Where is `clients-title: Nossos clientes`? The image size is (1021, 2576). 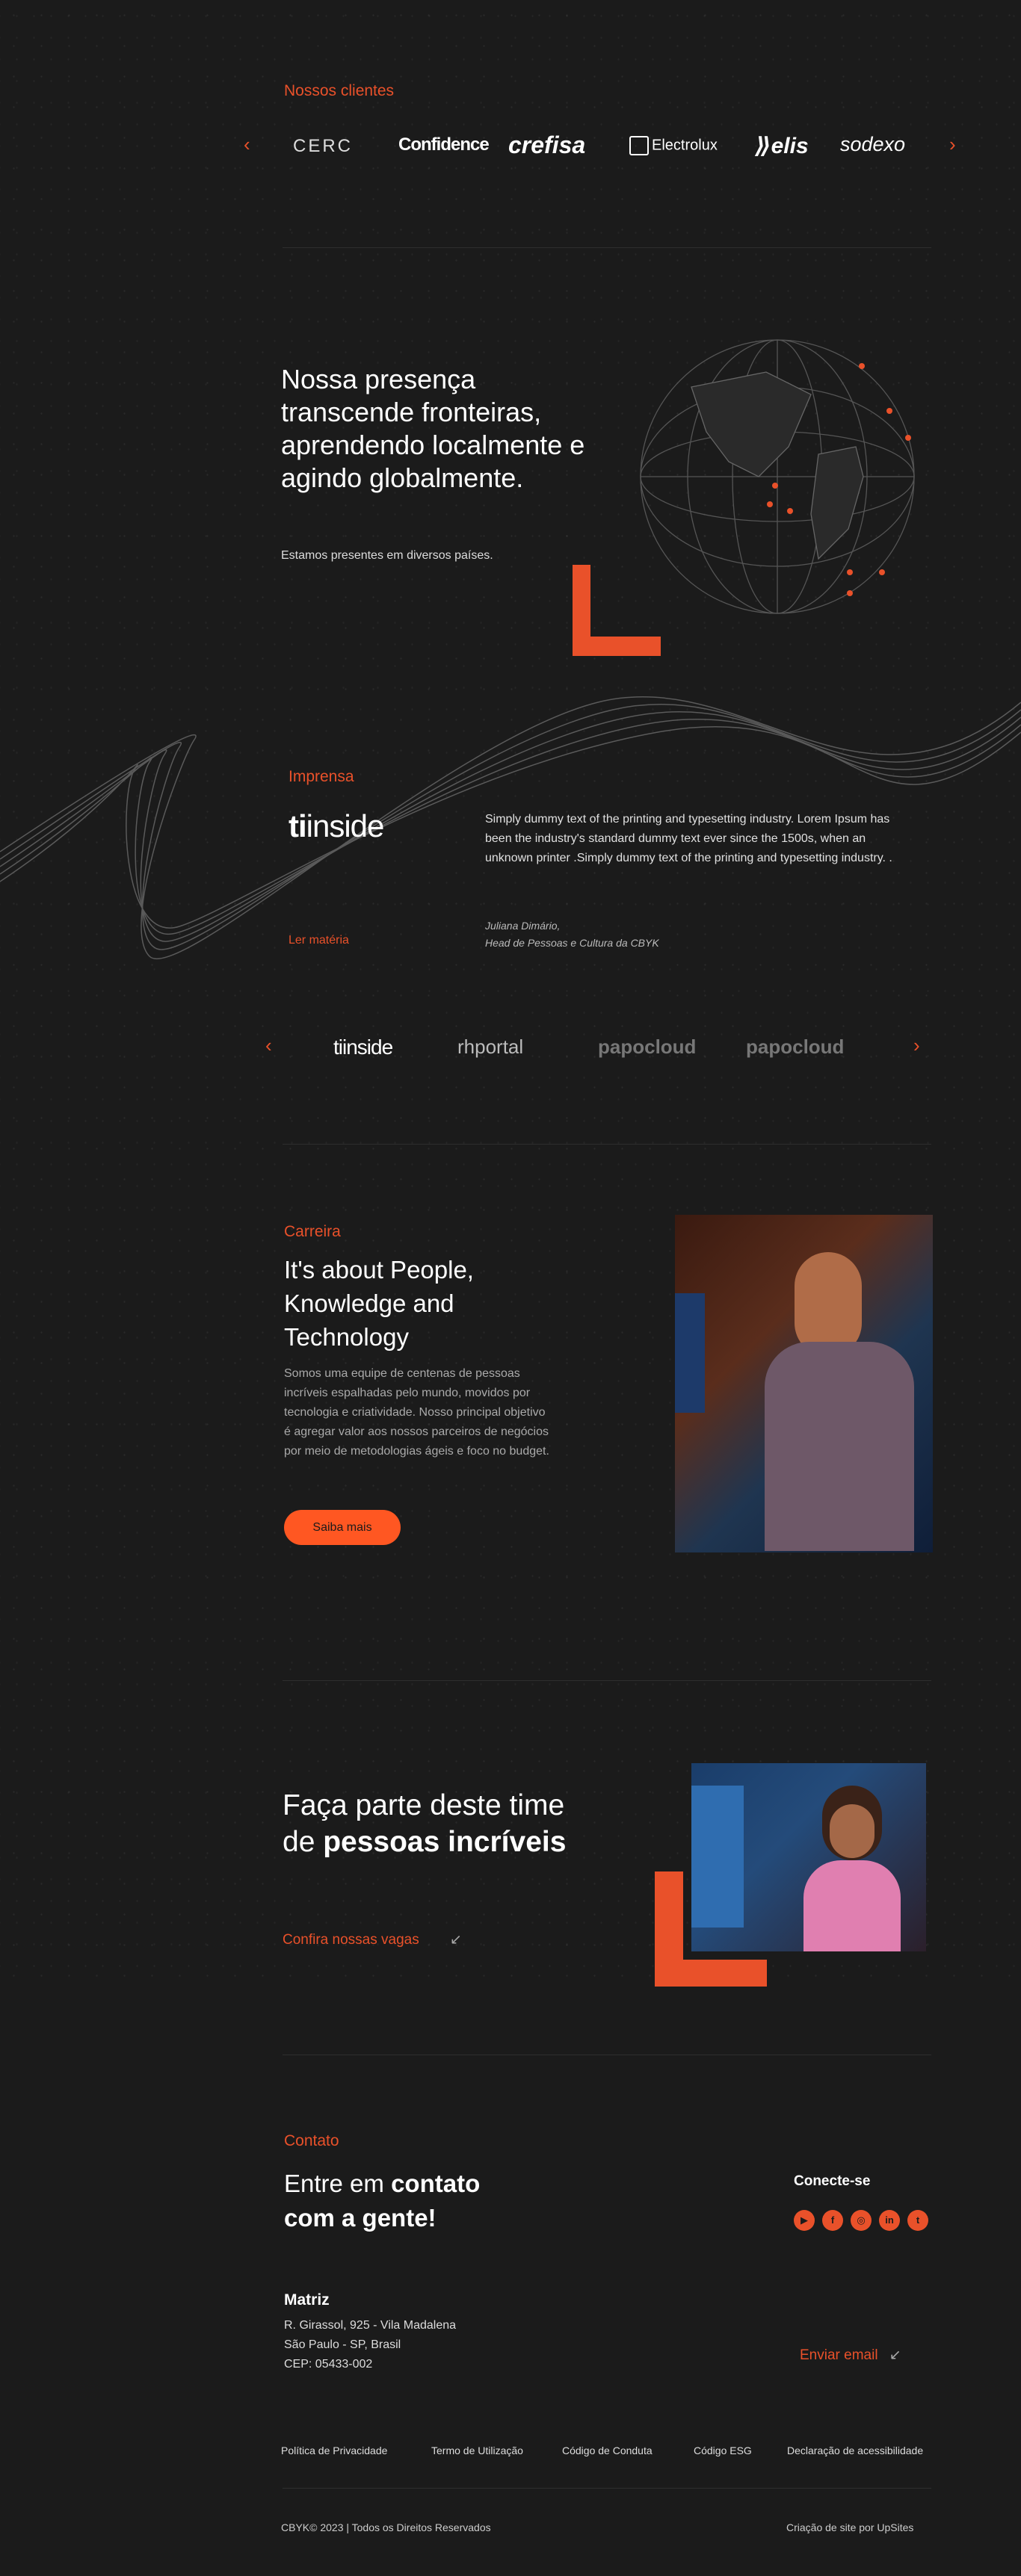
clients-title: Nossos clientes is located at coordinates (339, 90).